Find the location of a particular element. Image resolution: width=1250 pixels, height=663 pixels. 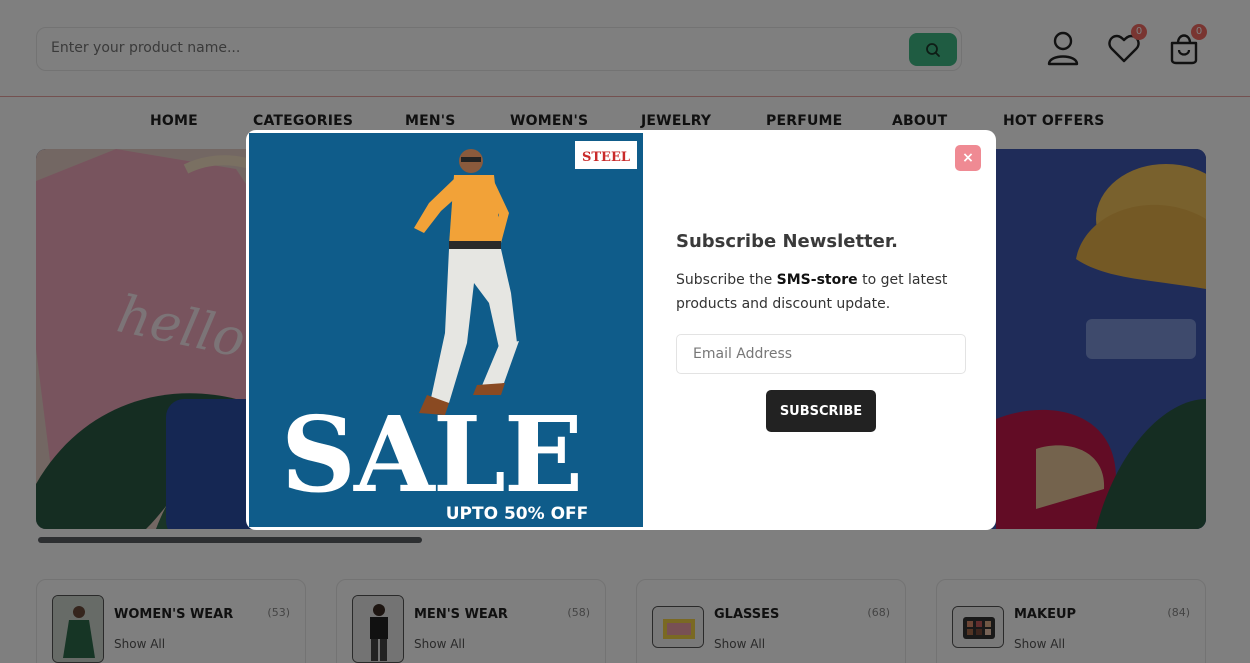

newsletter-title: Subscribe Newsletter. is located at coordinates (787, 241).